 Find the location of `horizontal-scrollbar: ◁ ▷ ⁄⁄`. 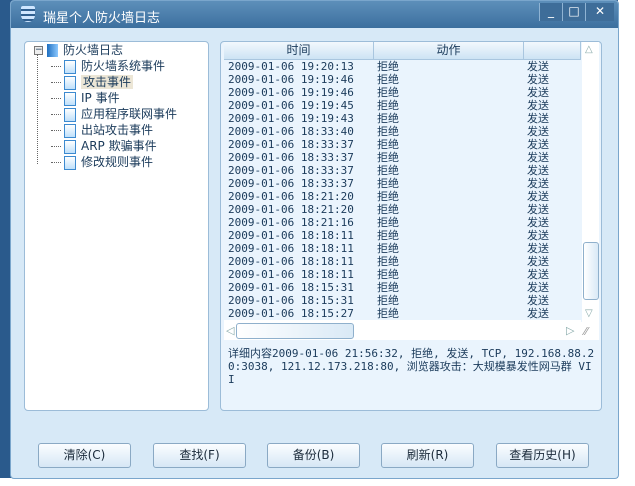

horizontal-scrollbar: ◁ ▷ ⁄⁄ is located at coordinates (411, 331).